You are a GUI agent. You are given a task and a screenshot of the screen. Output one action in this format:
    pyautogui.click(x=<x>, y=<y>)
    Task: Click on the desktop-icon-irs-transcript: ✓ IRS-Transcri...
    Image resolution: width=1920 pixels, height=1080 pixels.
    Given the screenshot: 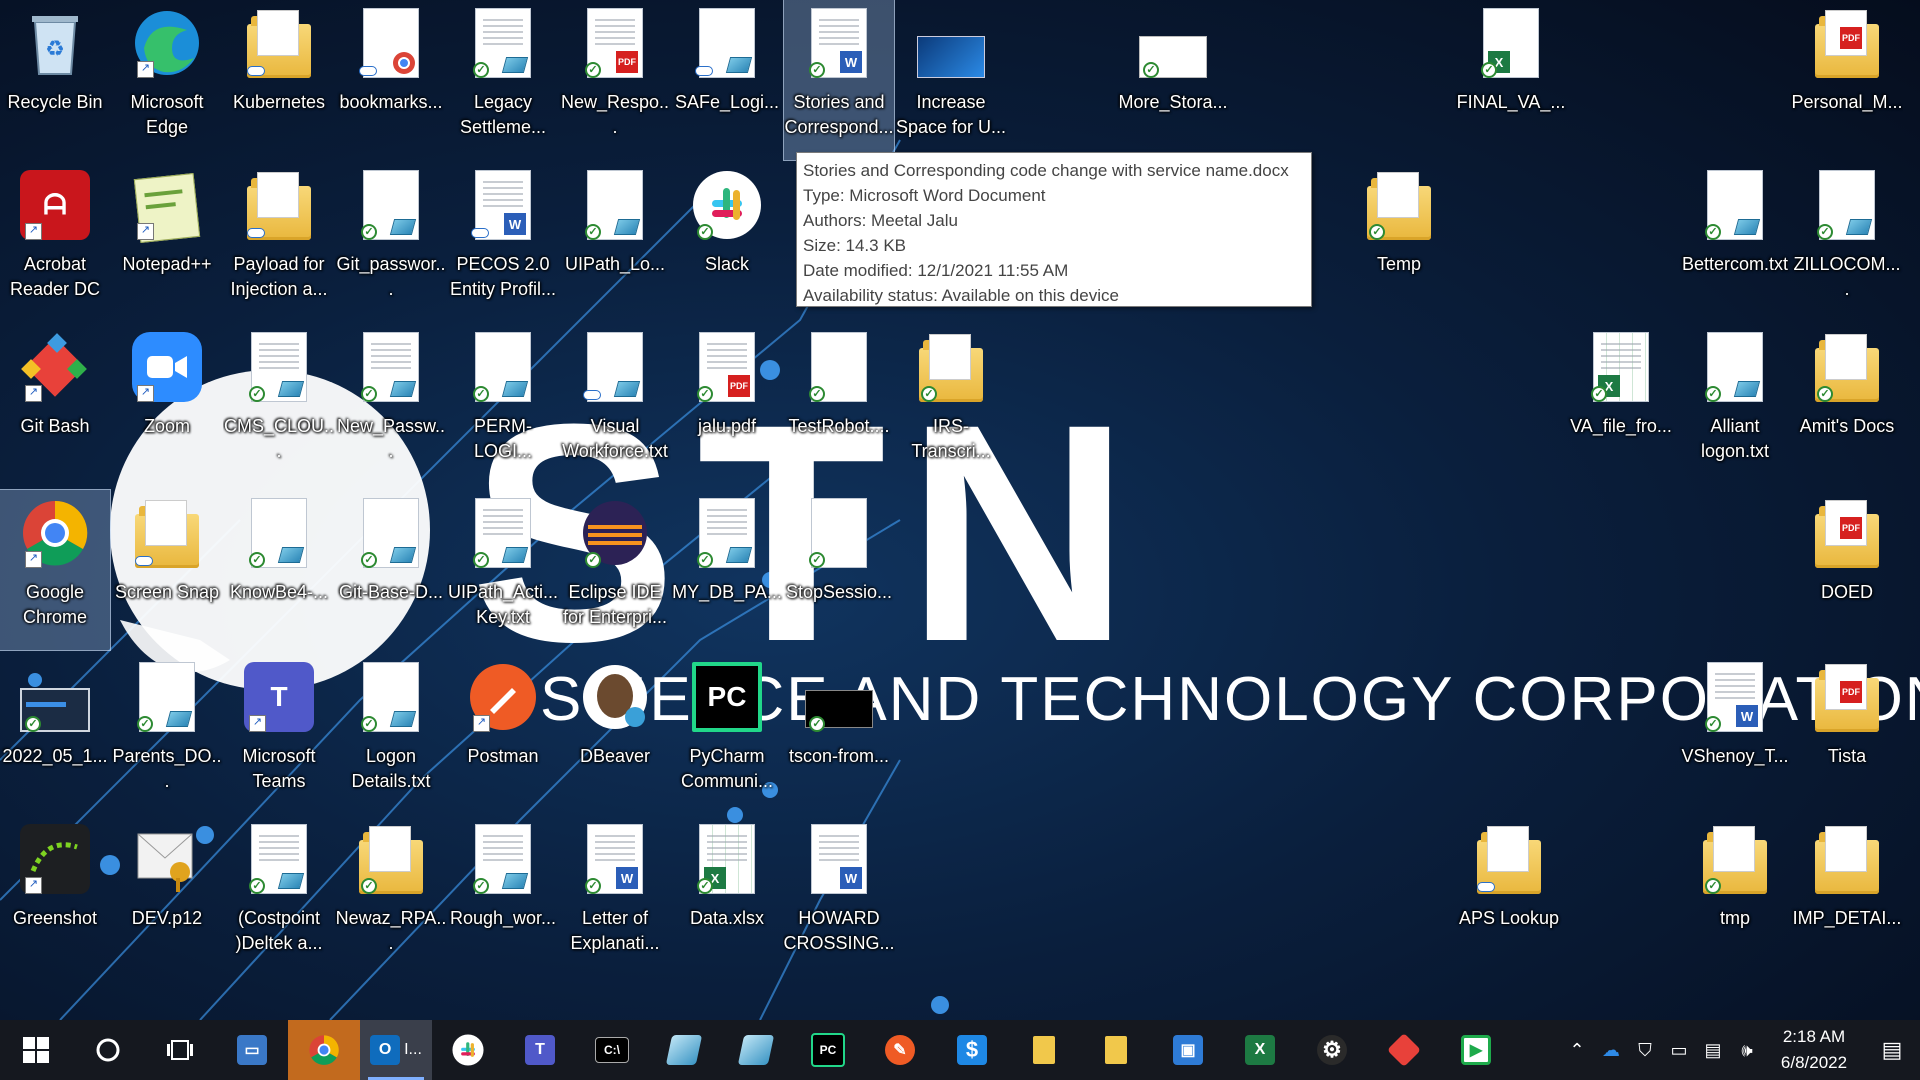 What is the action you would take?
    pyautogui.click(x=951, y=404)
    